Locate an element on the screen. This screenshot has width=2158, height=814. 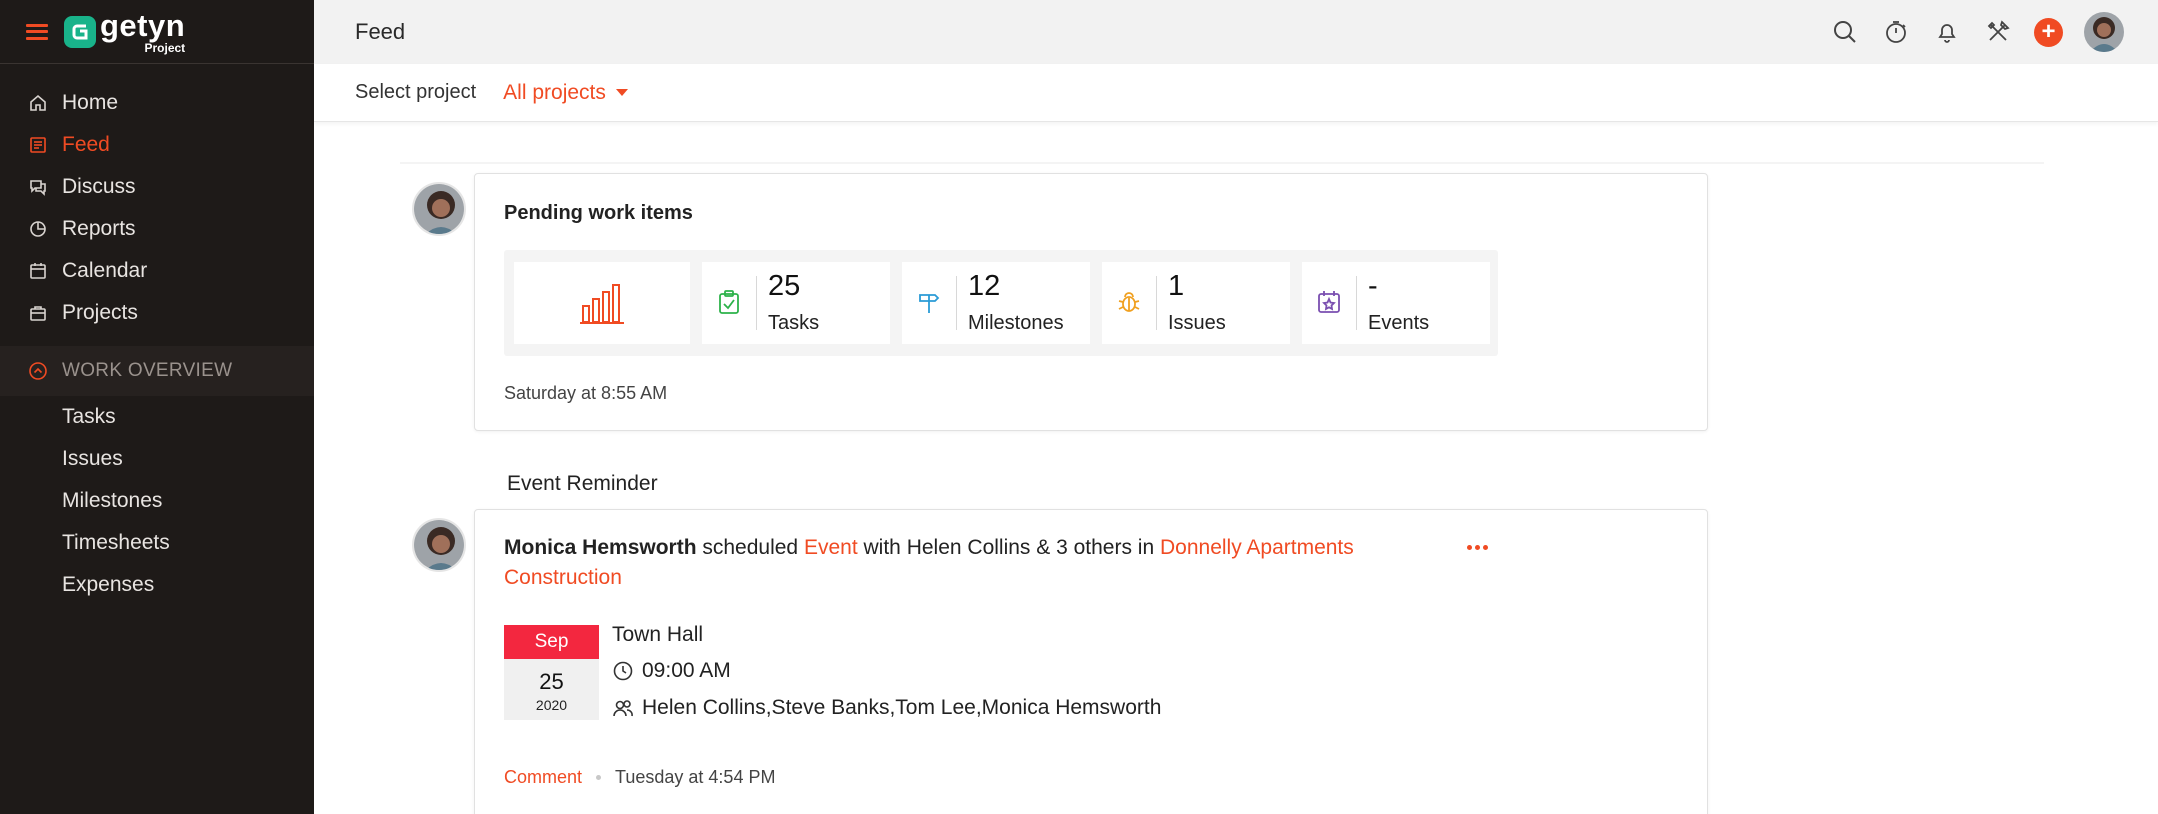
select-project-label: Select project is located at coordinates (416, 92).